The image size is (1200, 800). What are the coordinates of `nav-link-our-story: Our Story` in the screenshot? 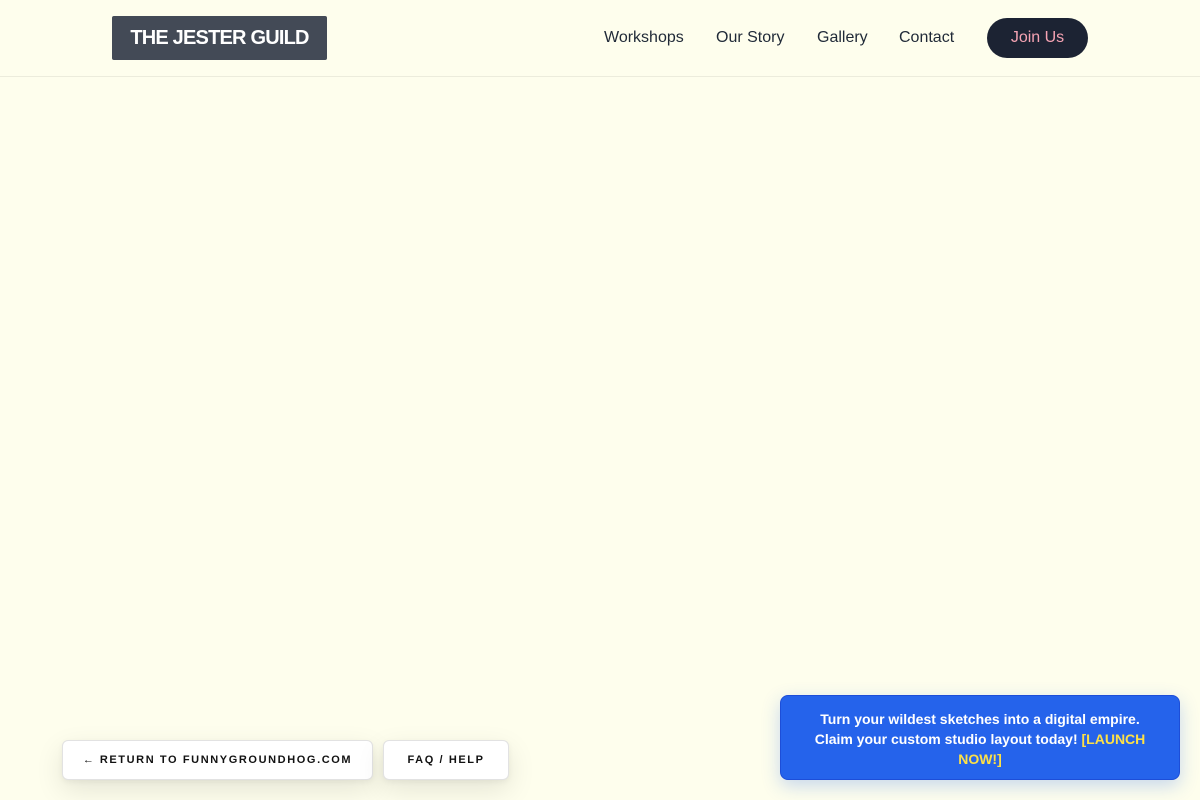 It's located at (750, 38).